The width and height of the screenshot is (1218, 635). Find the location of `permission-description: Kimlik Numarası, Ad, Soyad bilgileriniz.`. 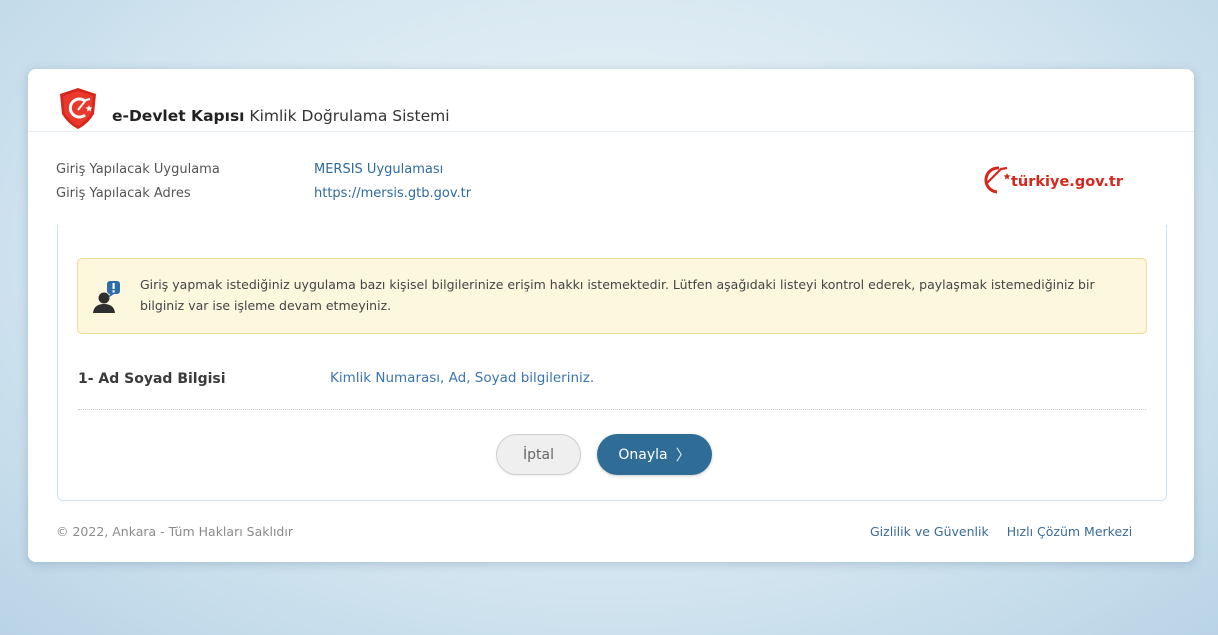

permission-description: Kimlik Numarası, Ad, Soyad bilgileriniz. is located at coordinates (462, 378).